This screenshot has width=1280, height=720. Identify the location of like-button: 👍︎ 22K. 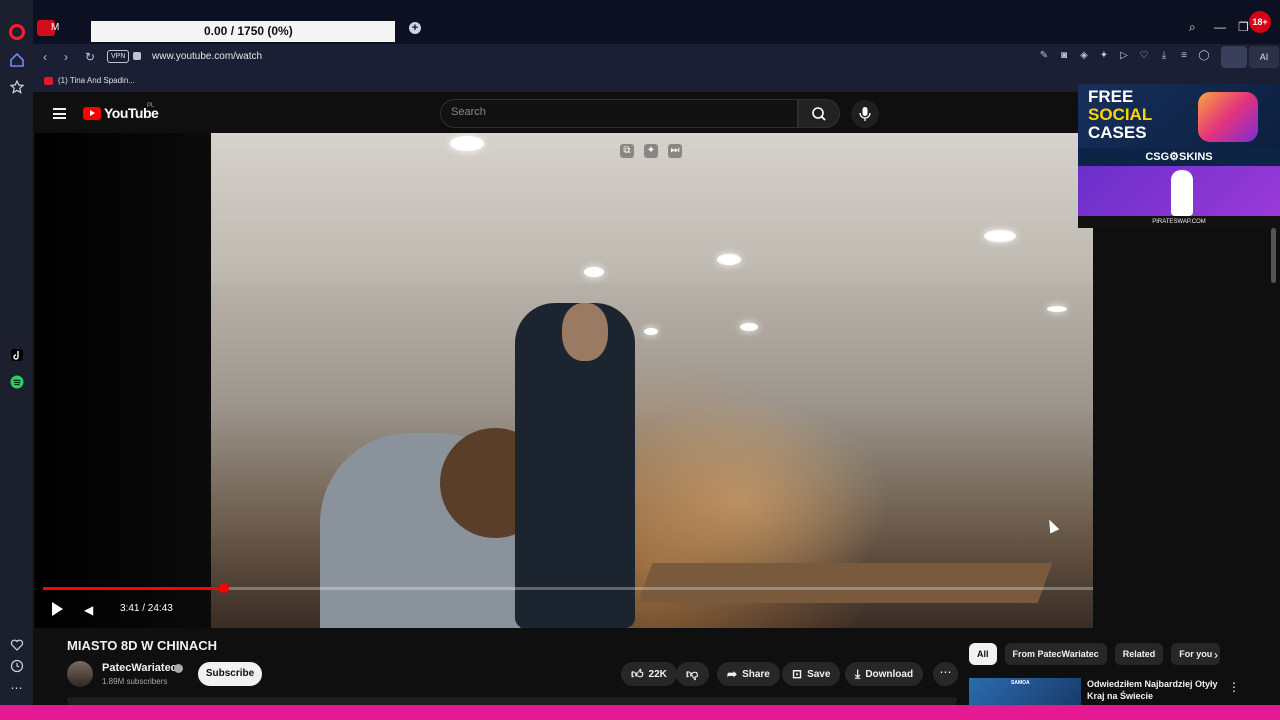
(649, 674).